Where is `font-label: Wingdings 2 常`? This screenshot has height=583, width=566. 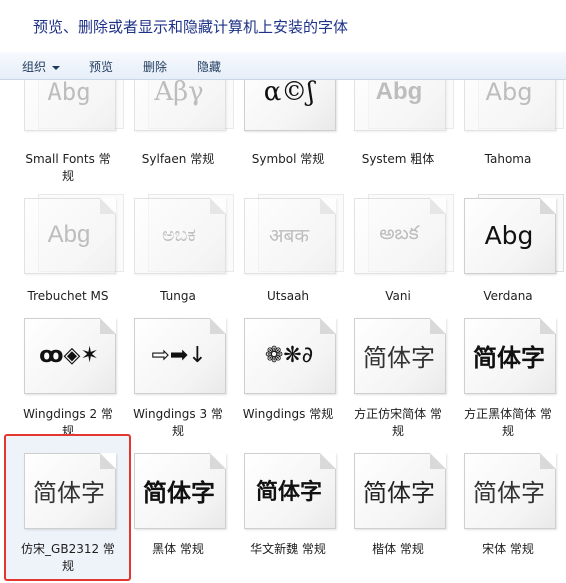
font-label: Wingdings 2 常 is located at coordinates (68, 414).